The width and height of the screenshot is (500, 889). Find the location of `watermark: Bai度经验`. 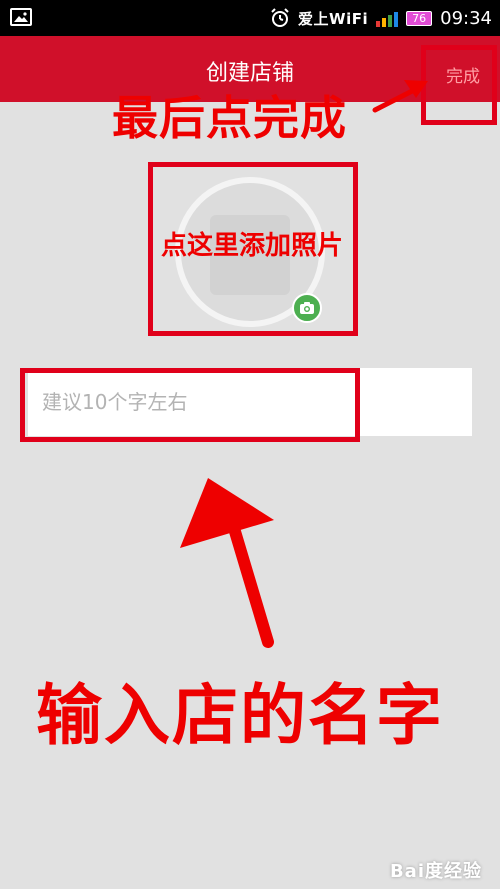

watermark: Bai度经验 is located at coordinates (435, 871).